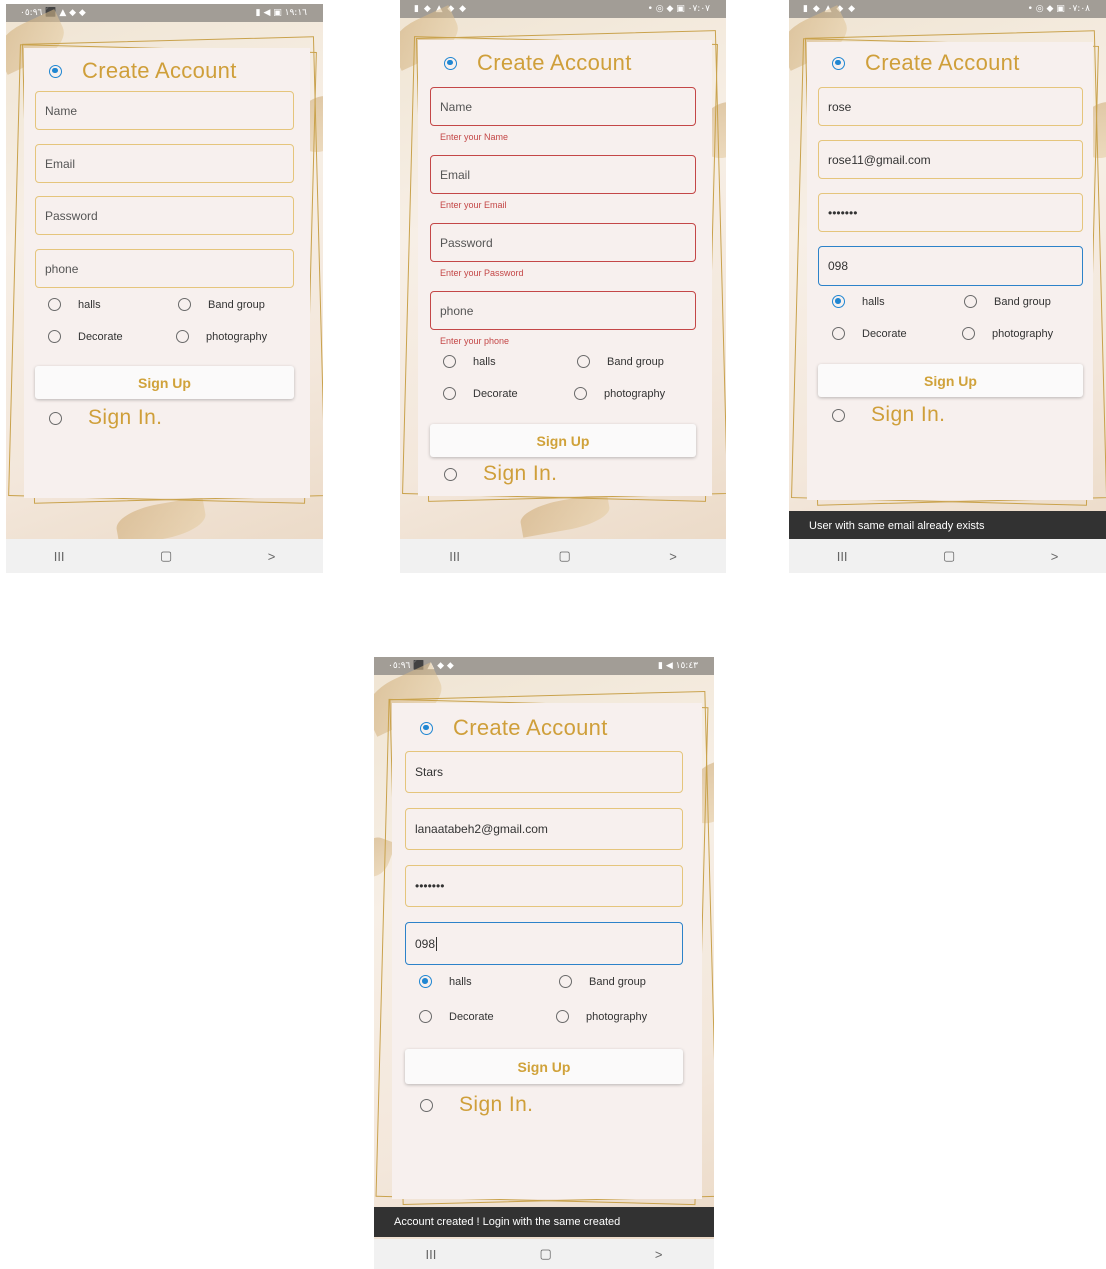 The height and width of the screenshot is (1269, 1106). Describe the element at coordinates (473, 205) in the screenshot. I see `email-error: Enter your Email` at that location.